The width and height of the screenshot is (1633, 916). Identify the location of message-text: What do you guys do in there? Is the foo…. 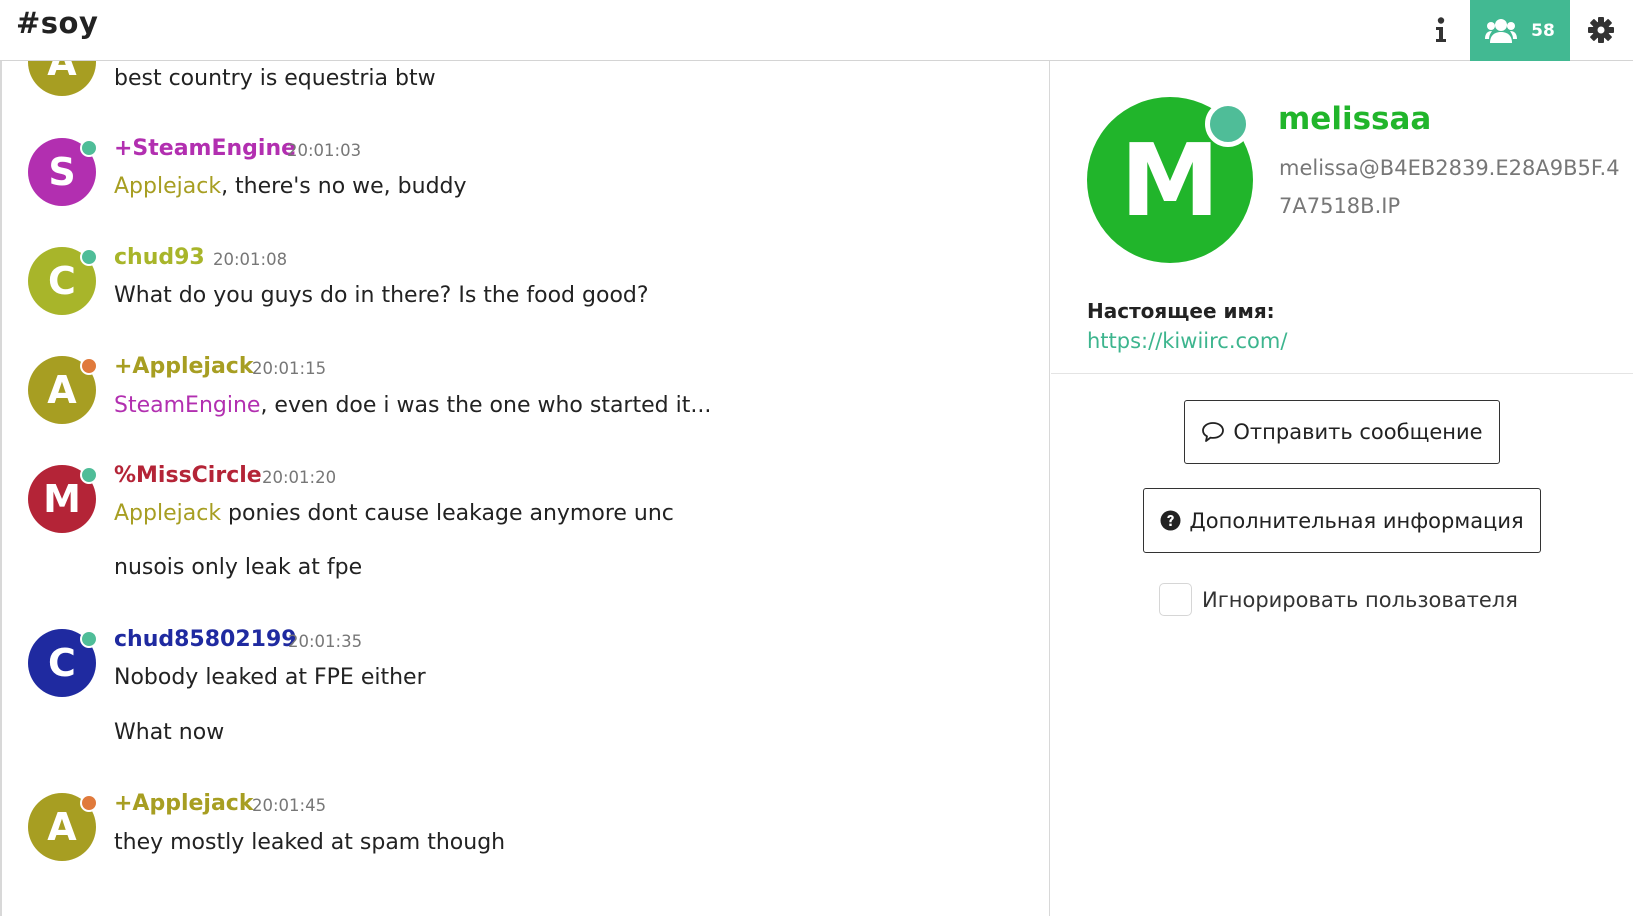
(381, 295).